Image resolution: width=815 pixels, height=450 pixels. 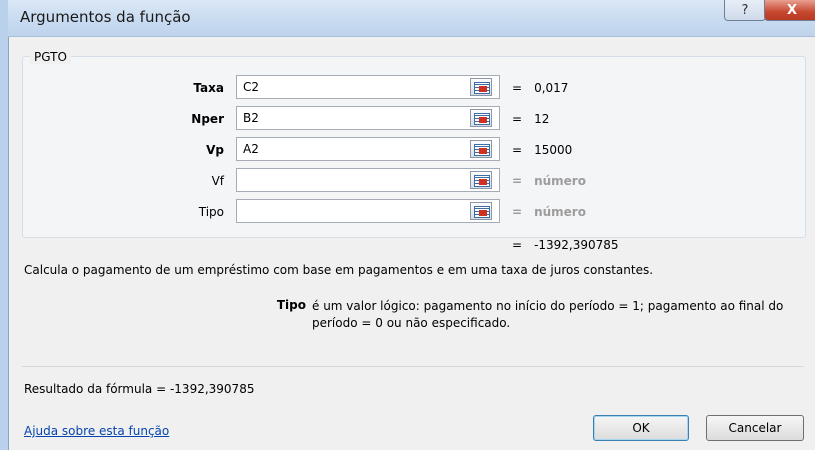 I want to click on help-icon: ?, so click(x=745, y=10).